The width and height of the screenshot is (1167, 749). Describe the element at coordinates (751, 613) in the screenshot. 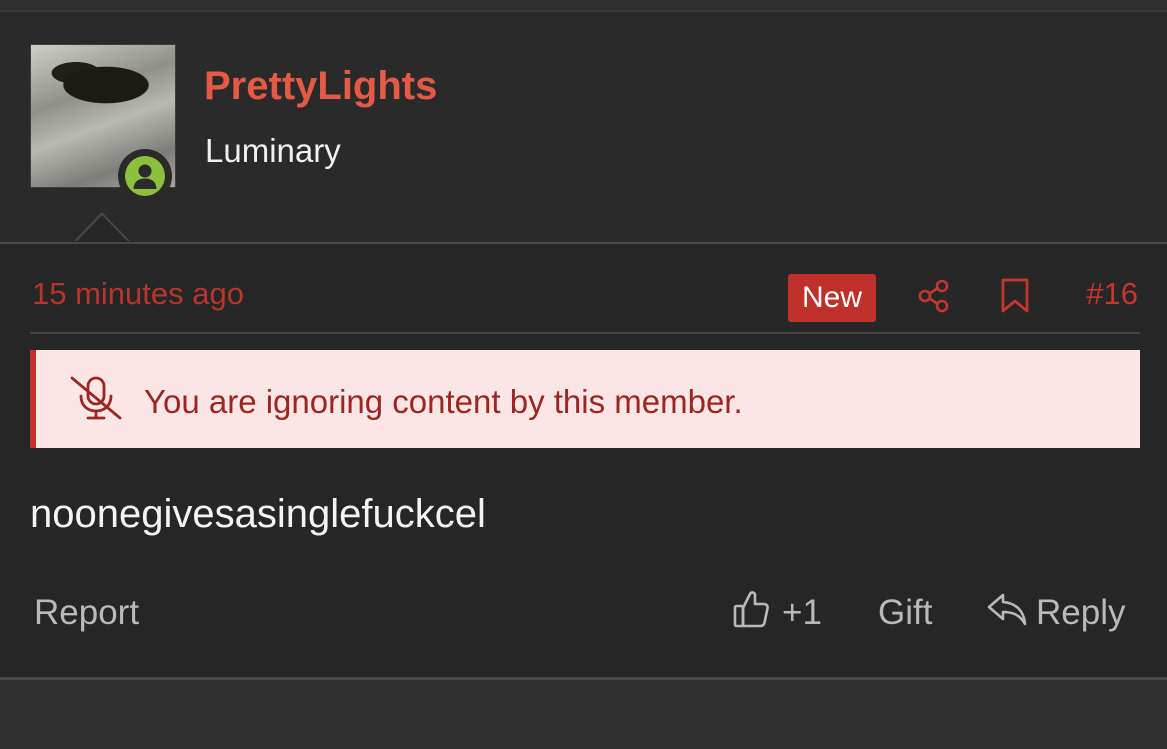

I see `thumbs-up-icon` at that location.